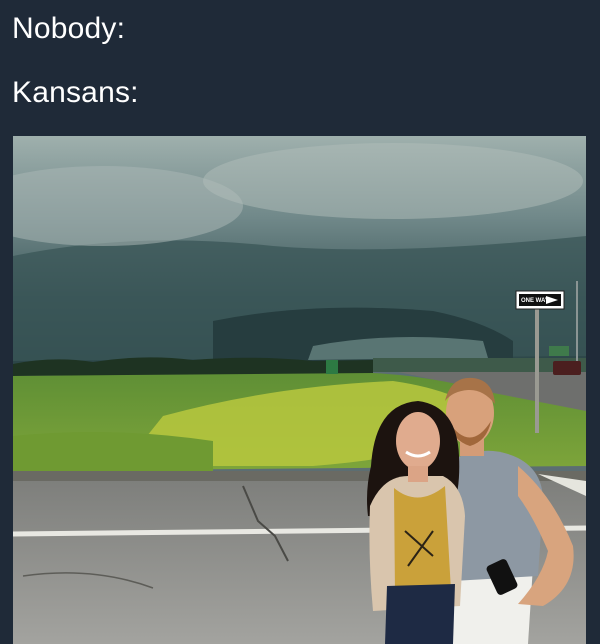  I want to click on woman-top, so click(422, 540).